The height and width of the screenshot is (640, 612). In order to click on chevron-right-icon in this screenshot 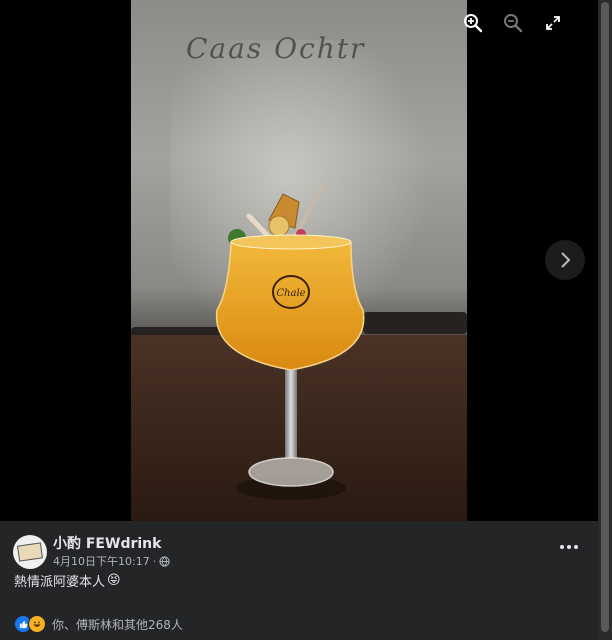, I will do `click(566, 260)`.